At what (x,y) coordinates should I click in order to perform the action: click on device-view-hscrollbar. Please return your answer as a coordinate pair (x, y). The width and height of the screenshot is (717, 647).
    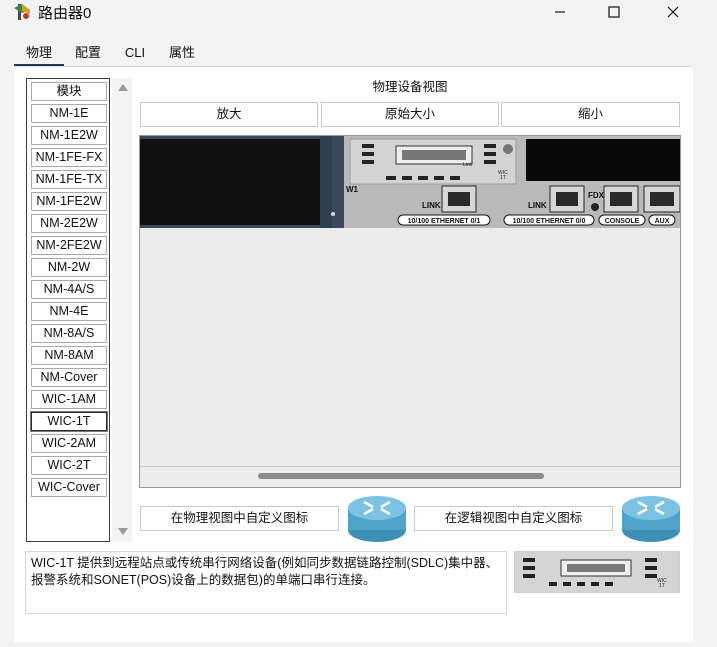
    Looking at the image, I should click on (410, 476).